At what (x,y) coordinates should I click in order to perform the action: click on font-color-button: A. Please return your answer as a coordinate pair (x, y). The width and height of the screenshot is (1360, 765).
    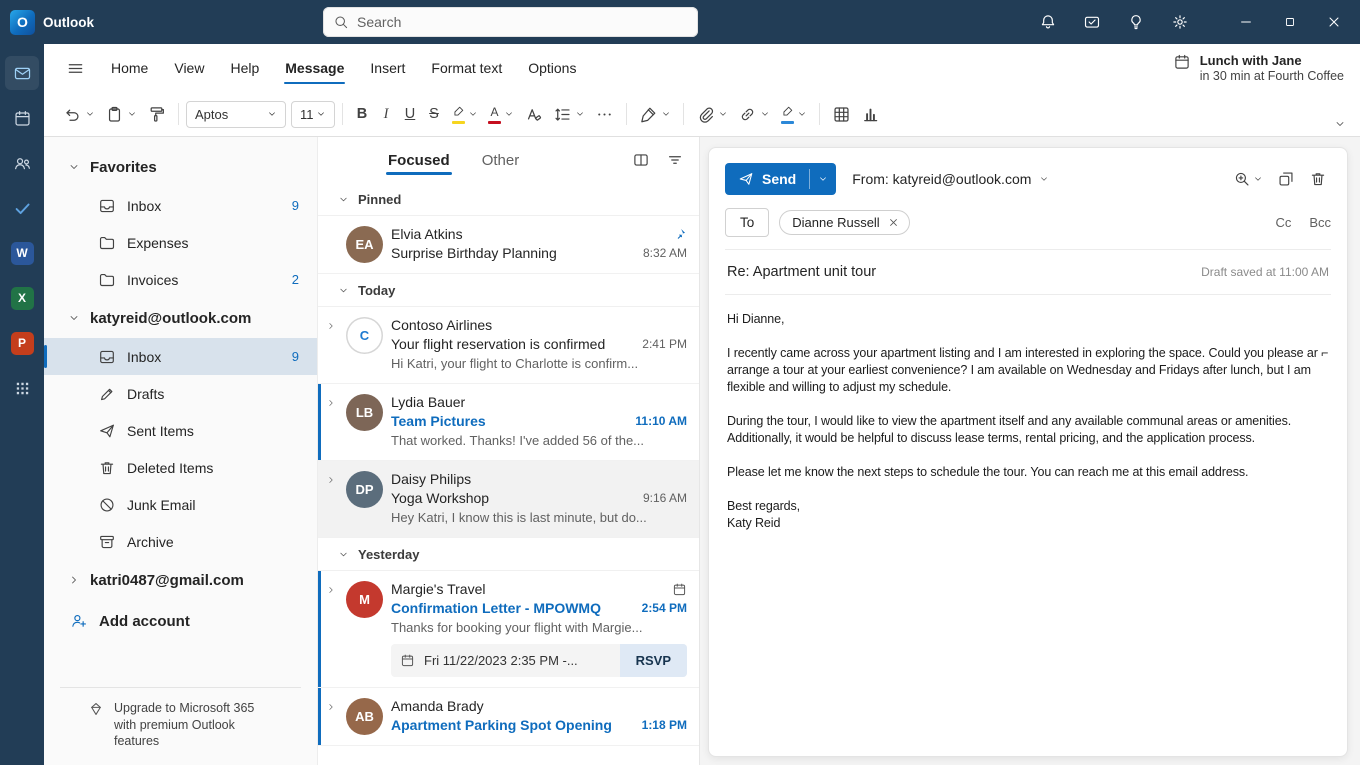
    Looking at the image, I should click on (501, 114).